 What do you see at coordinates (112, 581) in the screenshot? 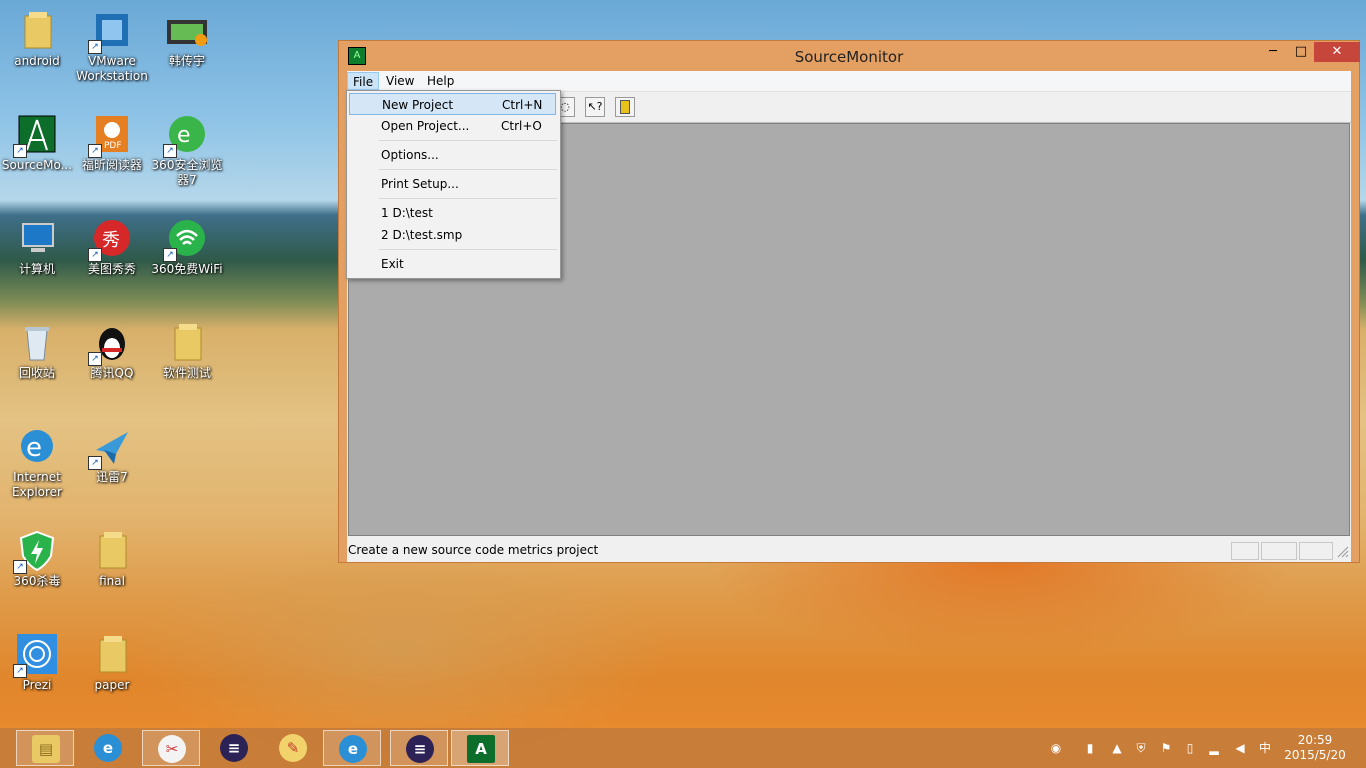
I see `desktop-icon-label: final` at bounding box center [112, 581].